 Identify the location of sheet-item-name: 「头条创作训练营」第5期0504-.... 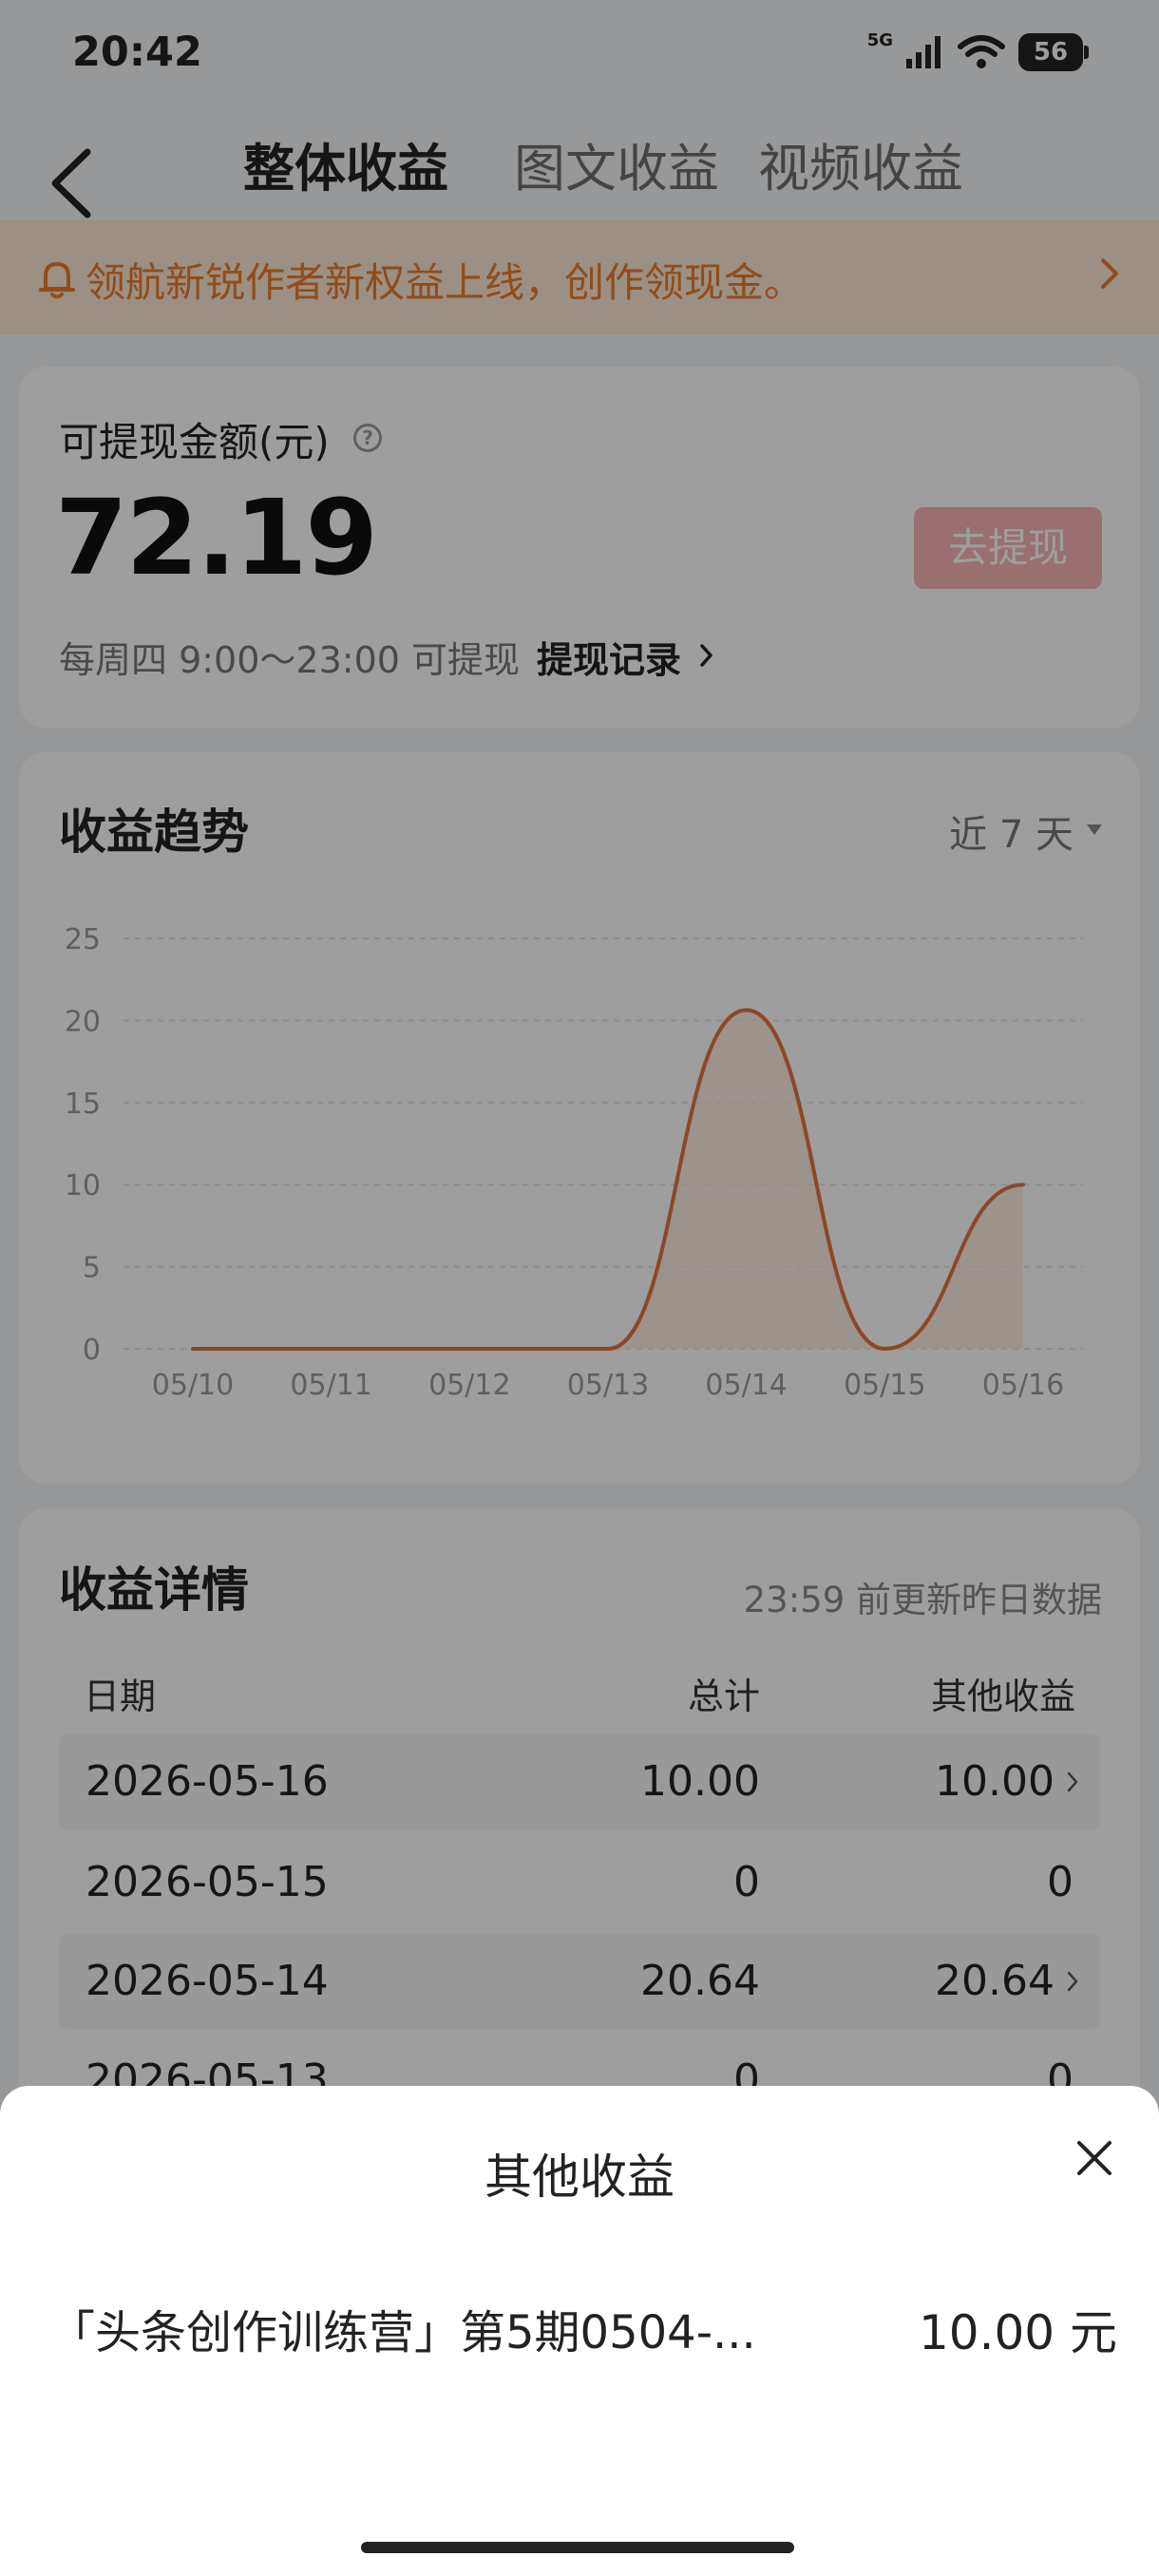
(402, 2332).